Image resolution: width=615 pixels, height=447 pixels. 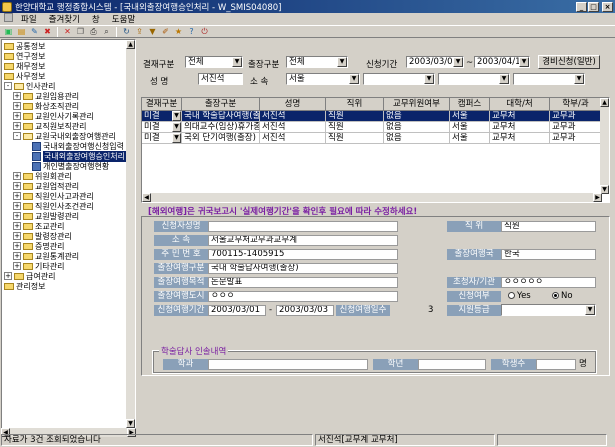 What do you see at coordinates (24, 76) in the screenshot?
I see `tree-item: 사무정보` at bounding box center [24, 76].